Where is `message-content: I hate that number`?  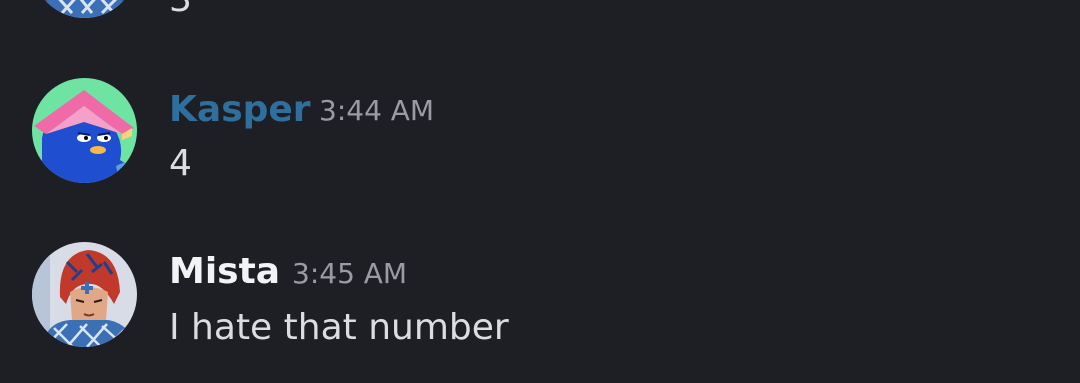
message-content: I hate that number is located at coordinates (339, 327).